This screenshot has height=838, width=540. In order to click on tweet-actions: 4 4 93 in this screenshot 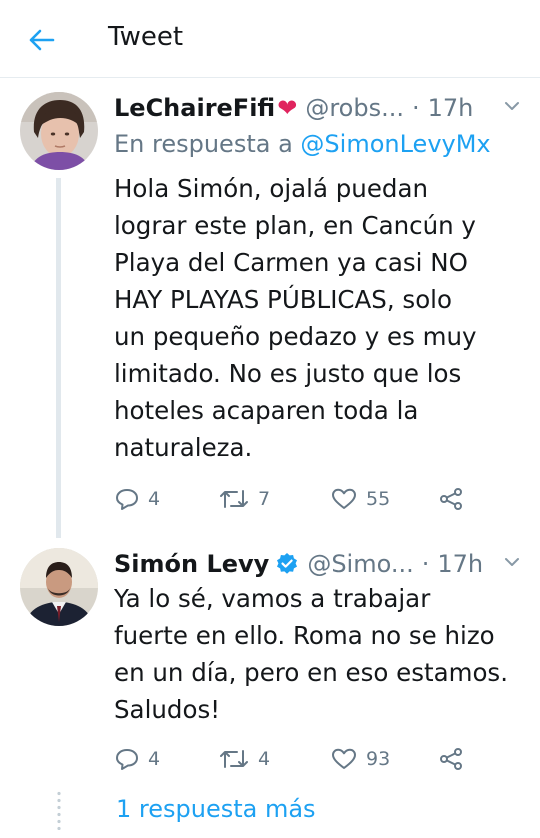, I will do `click(304, 759)`.